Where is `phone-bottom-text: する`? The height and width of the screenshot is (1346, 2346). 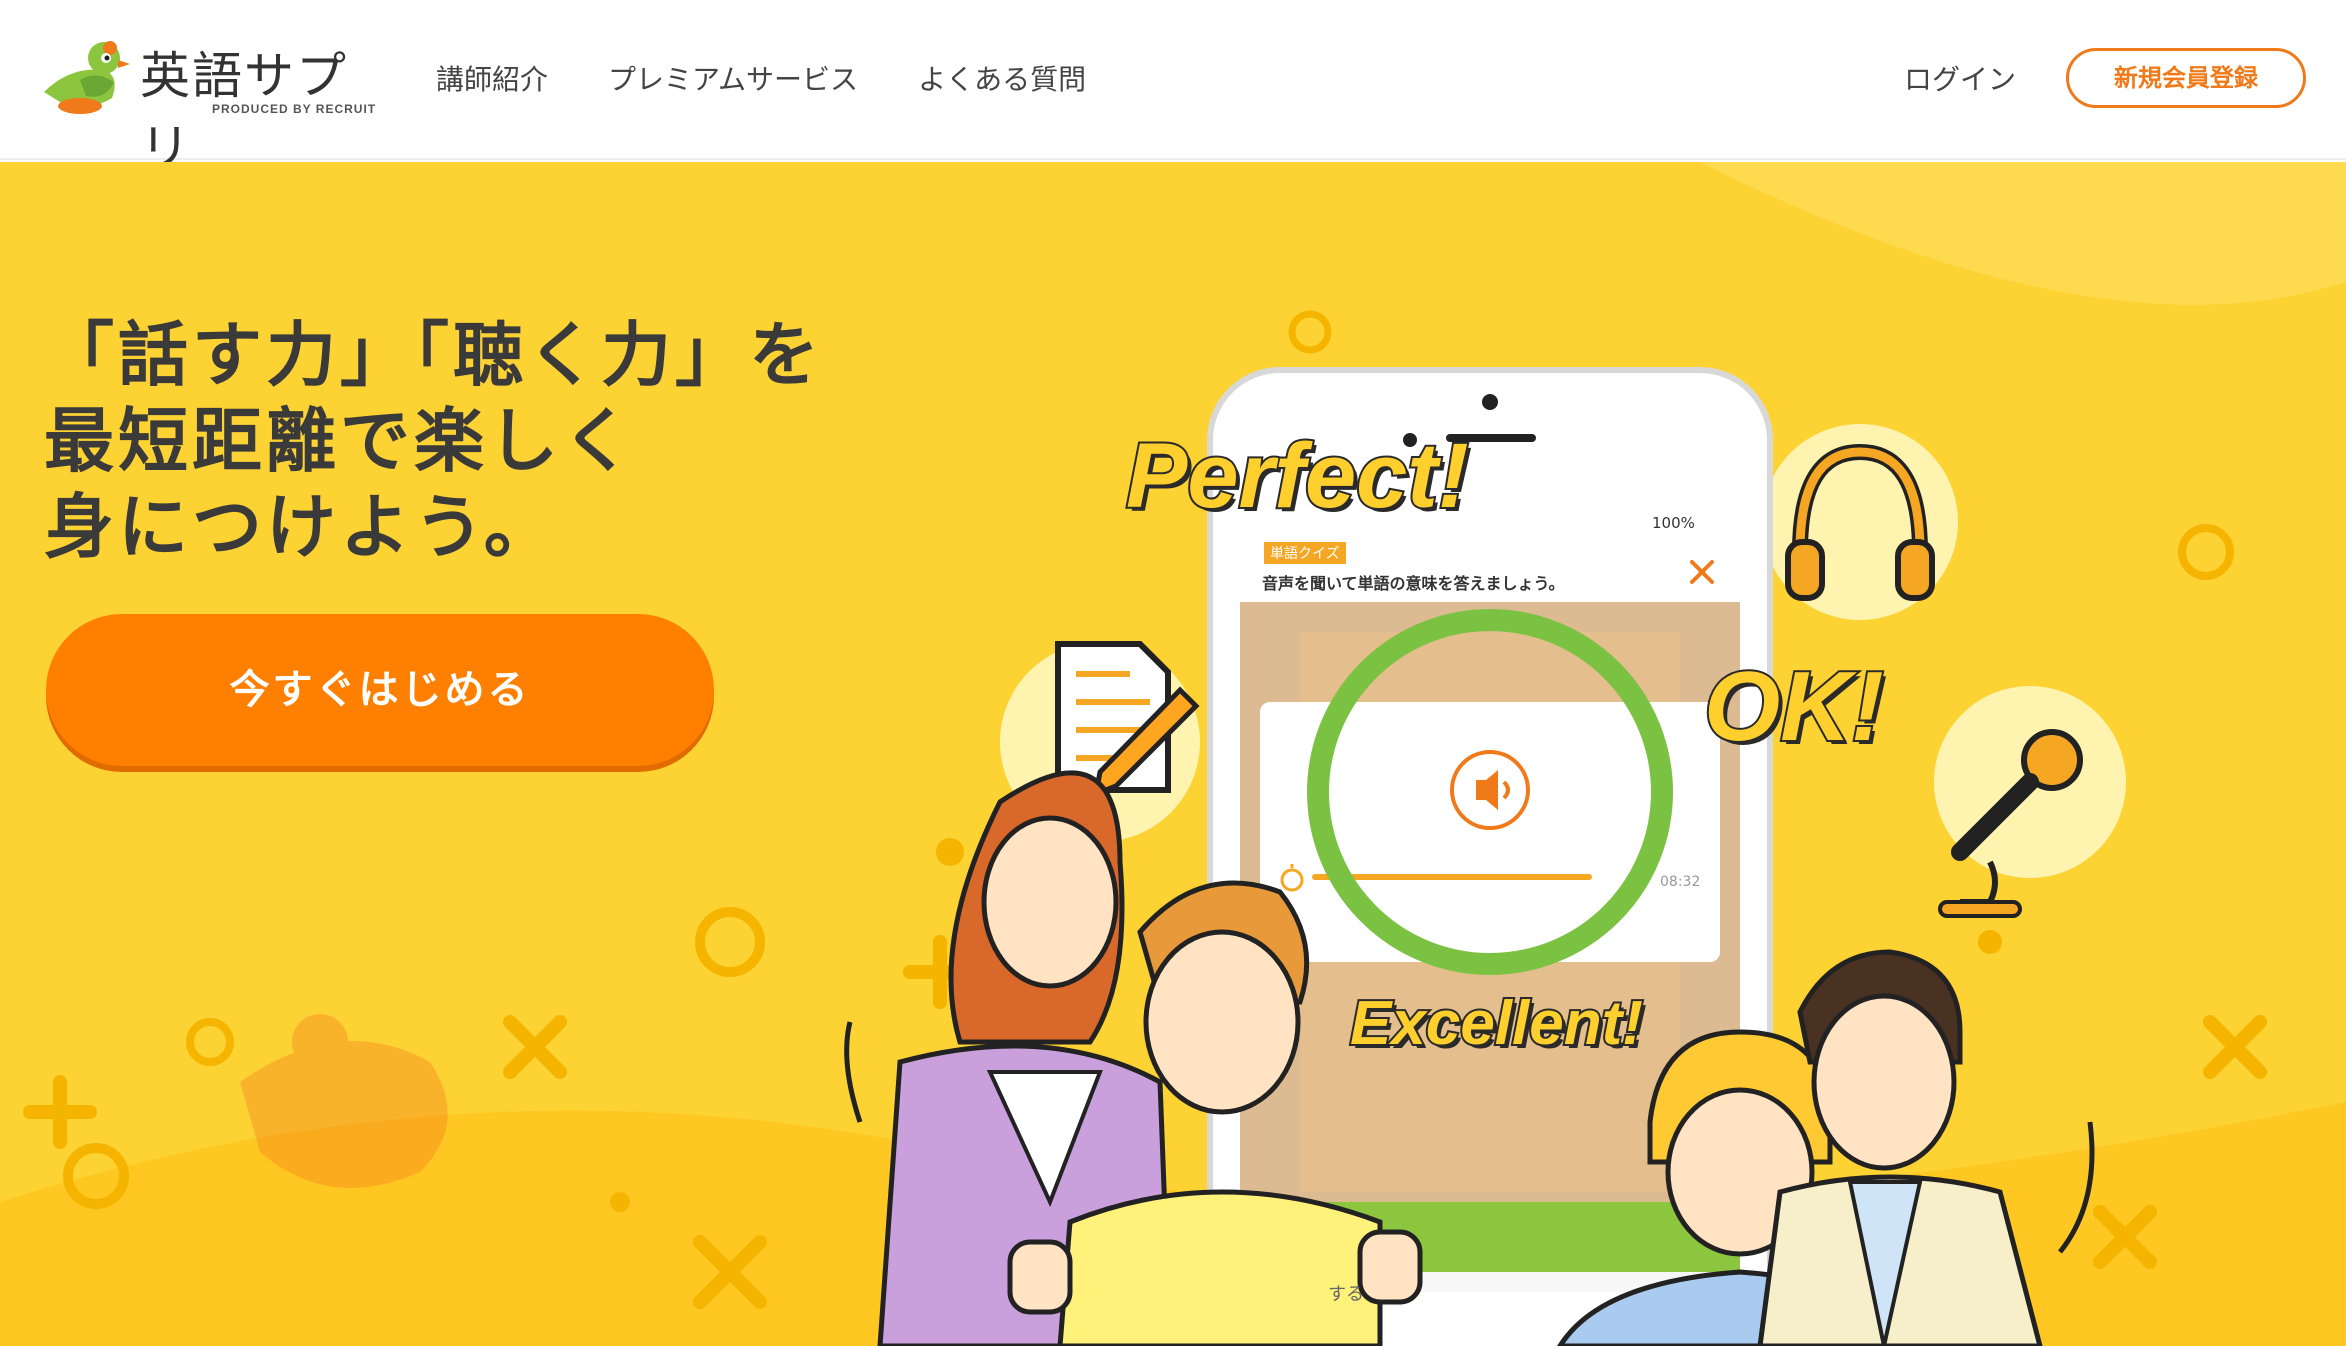
phone-bottom-text: する is located at coordinates (1346, 1294).